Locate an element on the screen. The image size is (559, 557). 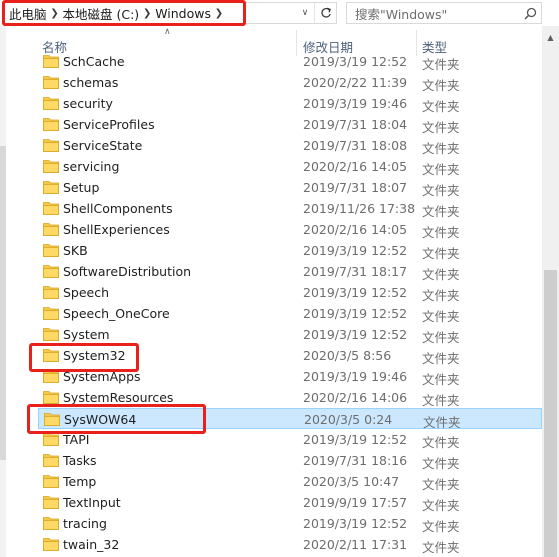
table-row: tracing 2019/3/19 12:52 文件夹 is located at coordinates (290, 523).